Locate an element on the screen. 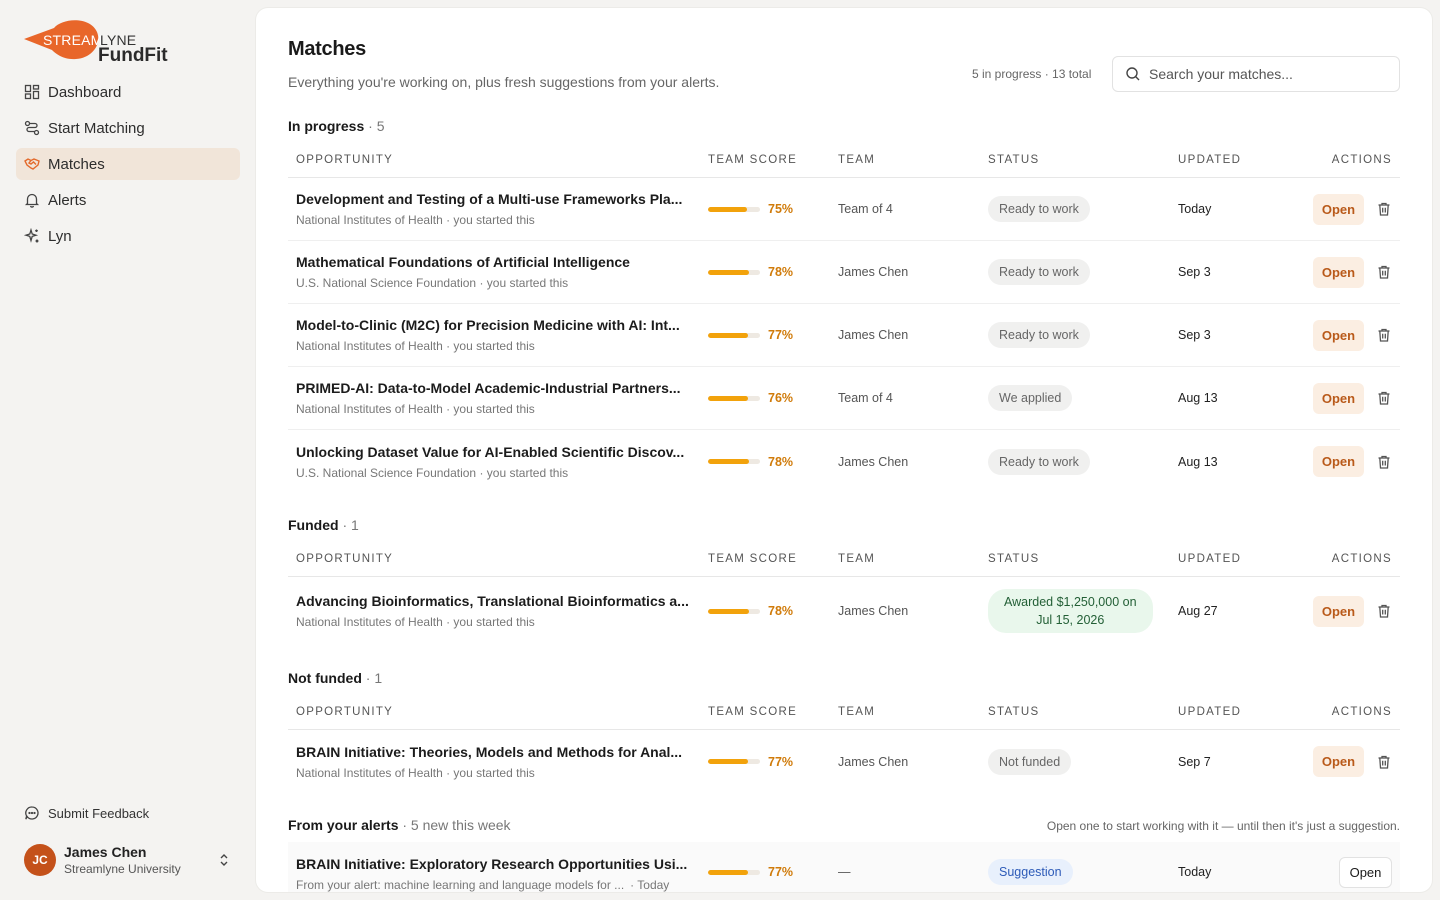 The height and width of the screenshot is (900, 1440). sidebar-item-start-matching: Start Matching is located at coordinates (128, 128).